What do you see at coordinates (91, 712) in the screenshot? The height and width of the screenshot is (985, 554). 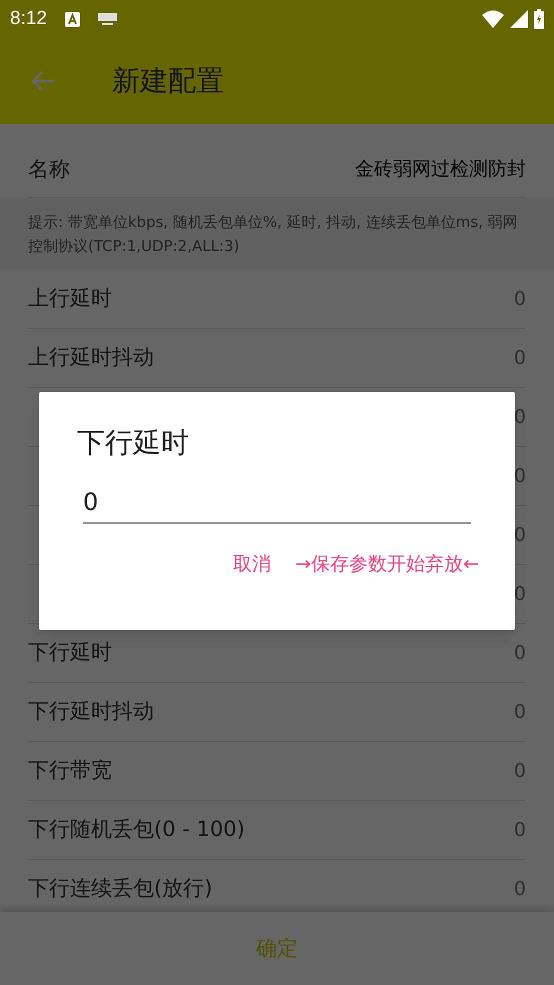 I see `setting-label: 下行延时抖动` at bounding box center [91, 712].